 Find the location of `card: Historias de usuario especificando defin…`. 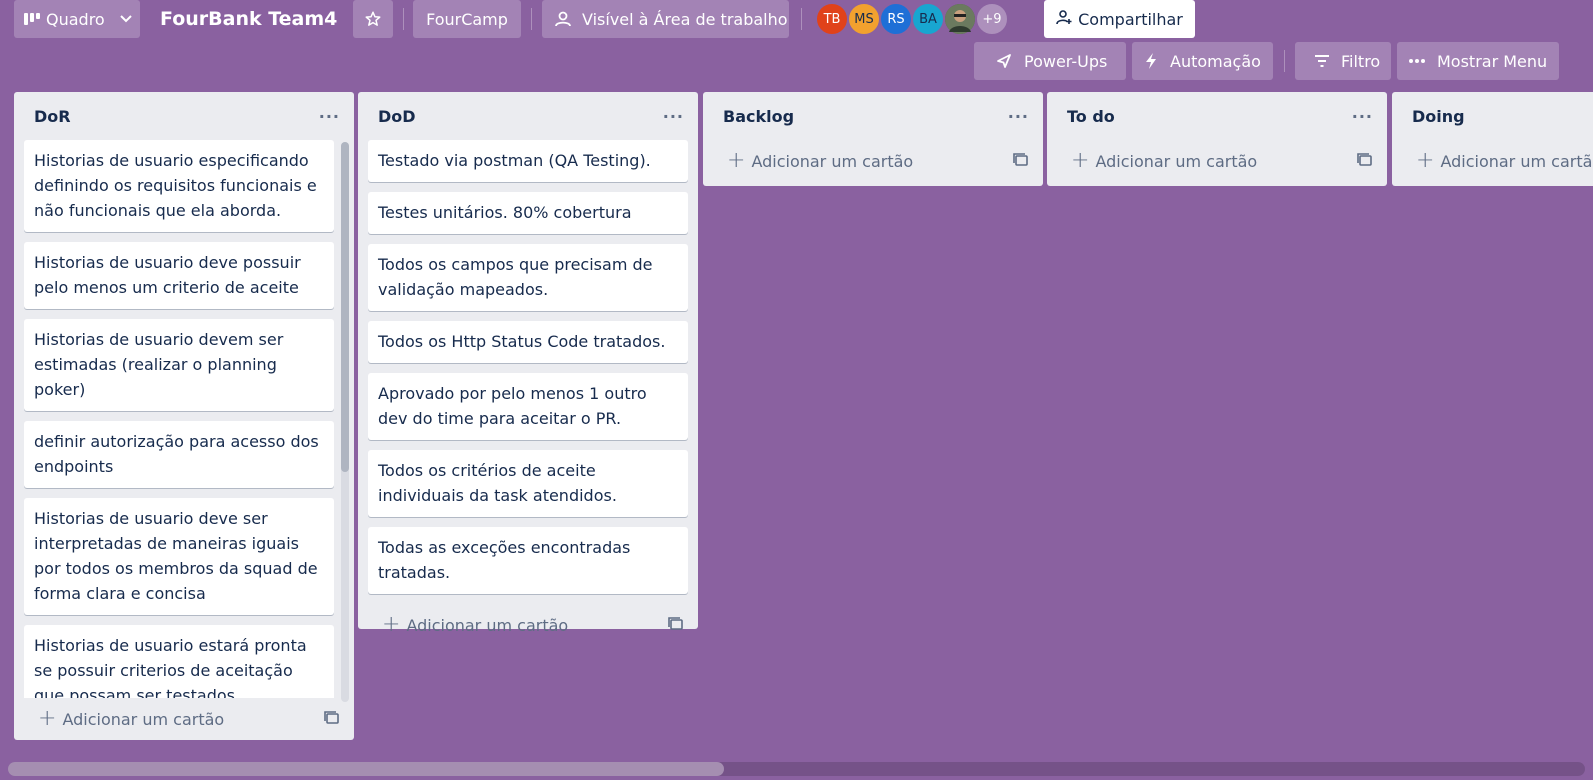

card: Historias de usuario especificando defin… is located at coordinates (179, 186).